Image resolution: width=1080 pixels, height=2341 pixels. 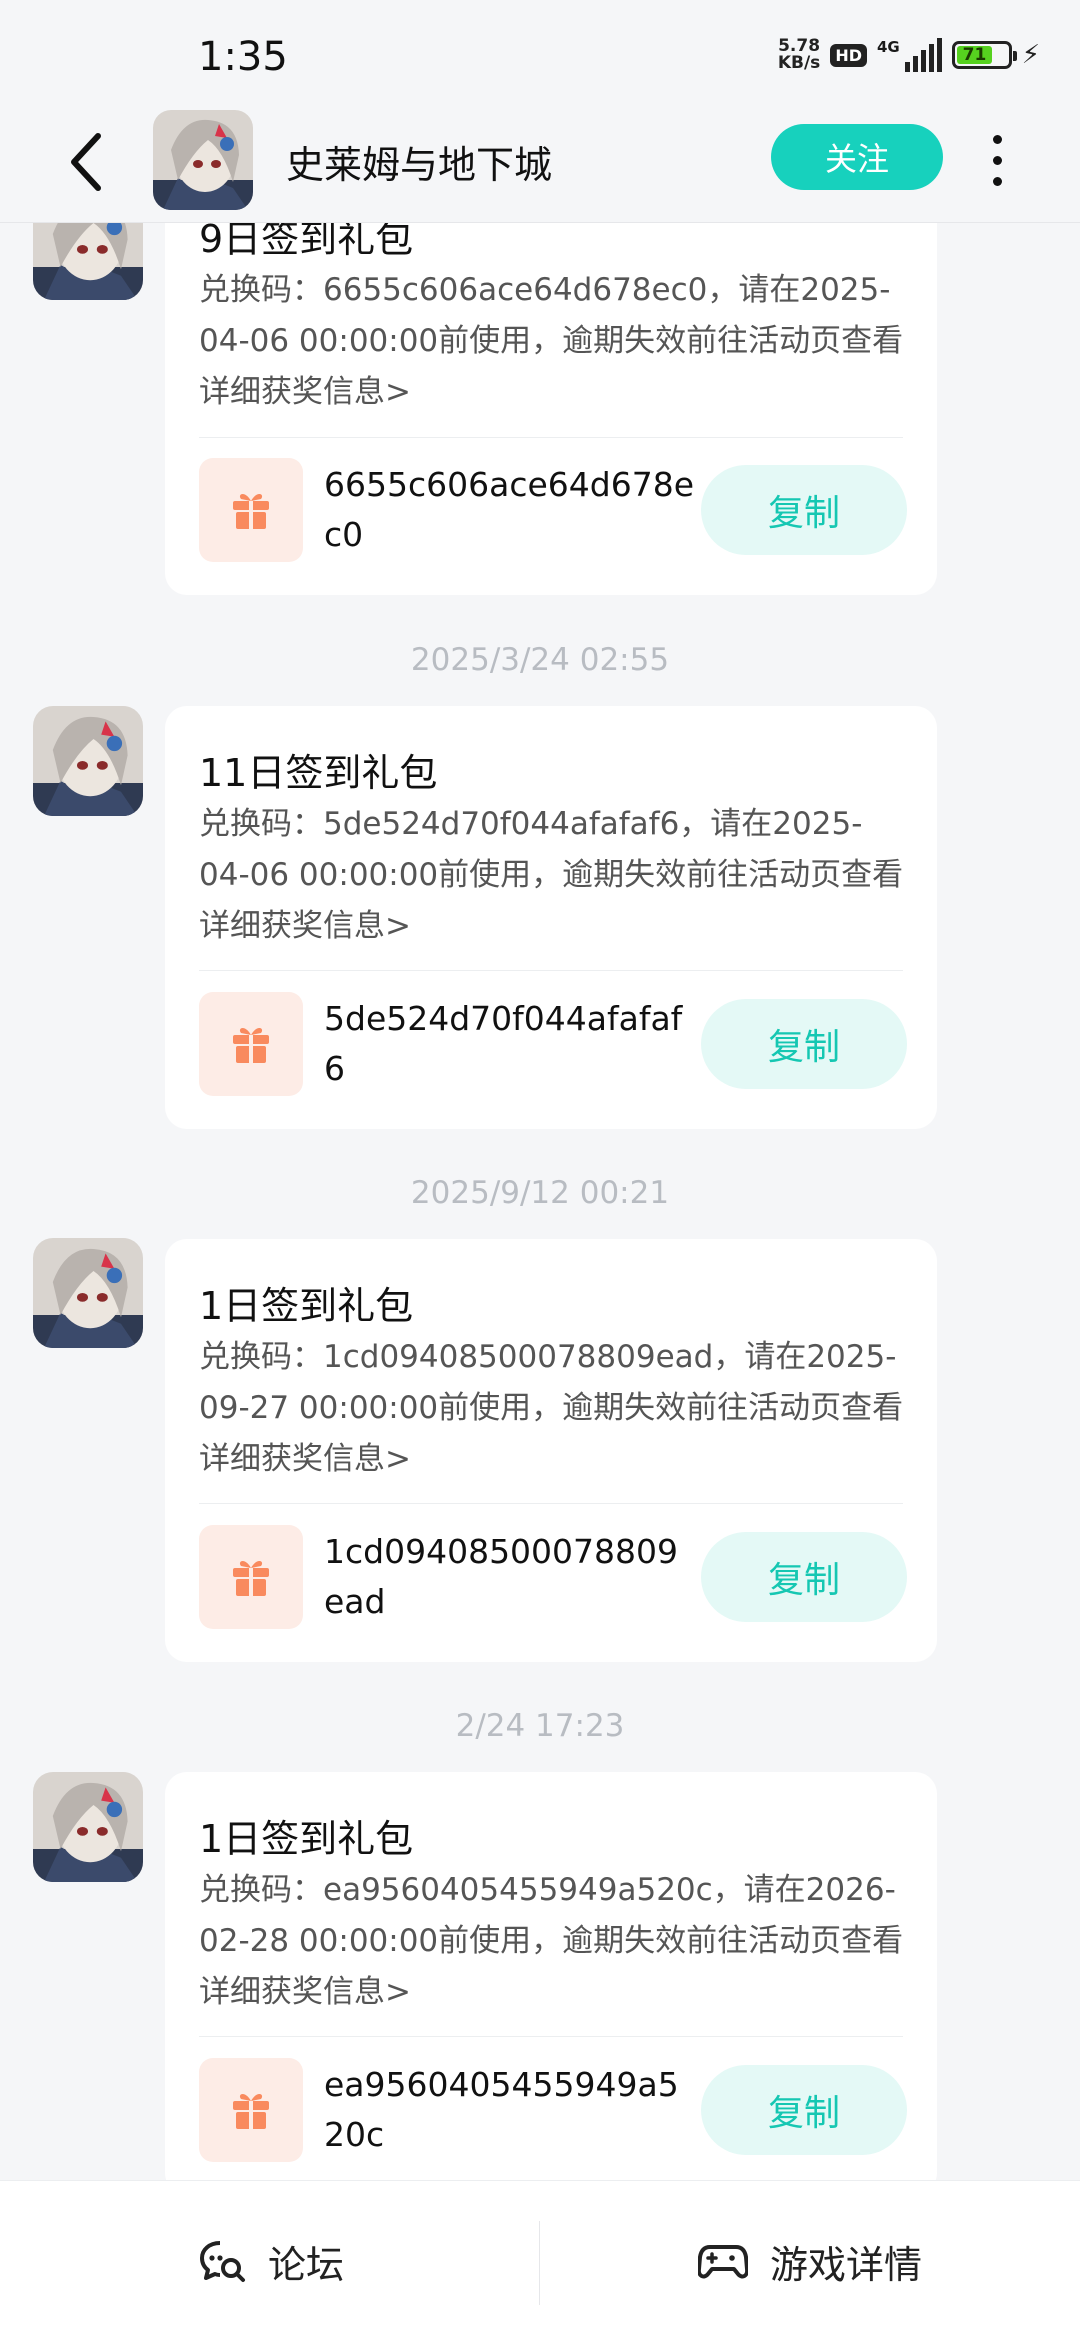 I want to click on battery-icon: 71, so click(x=984, y=55).